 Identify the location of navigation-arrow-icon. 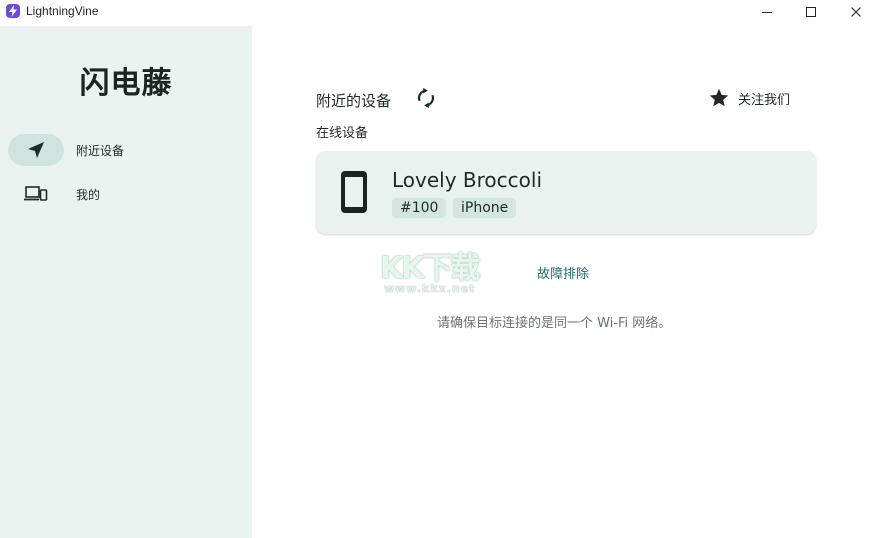
(36, 150).